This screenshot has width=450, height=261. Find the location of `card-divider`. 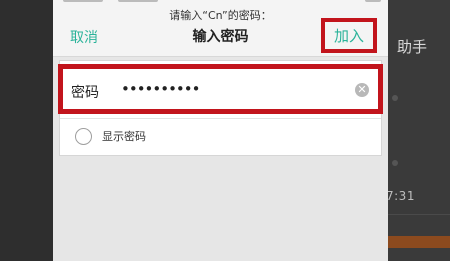

card-divider is located at coordinates (220, 118).